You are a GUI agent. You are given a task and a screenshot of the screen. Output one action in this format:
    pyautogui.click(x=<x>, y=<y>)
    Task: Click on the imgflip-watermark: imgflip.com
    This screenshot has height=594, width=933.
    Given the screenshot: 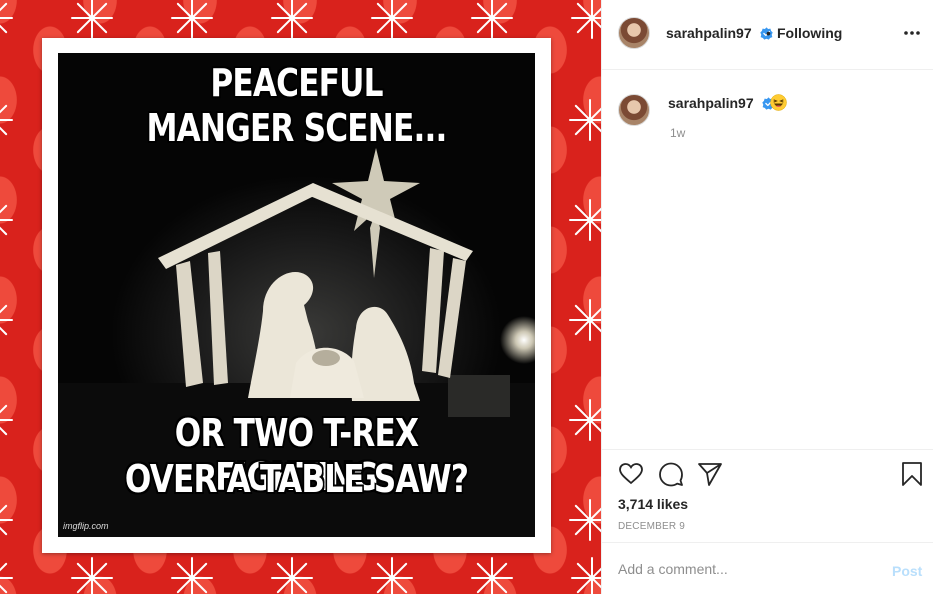 What is the action you would take?
    pyautogui.click(x=86, y=526)
    